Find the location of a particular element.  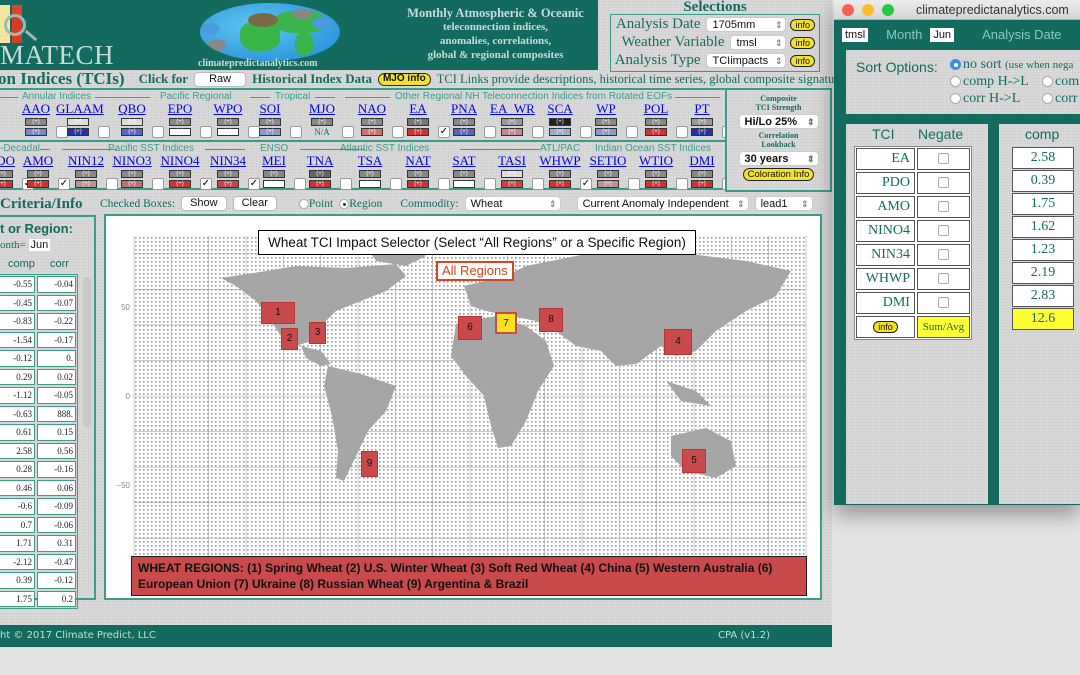

index-link: EA is located at coordinates (418, 109).